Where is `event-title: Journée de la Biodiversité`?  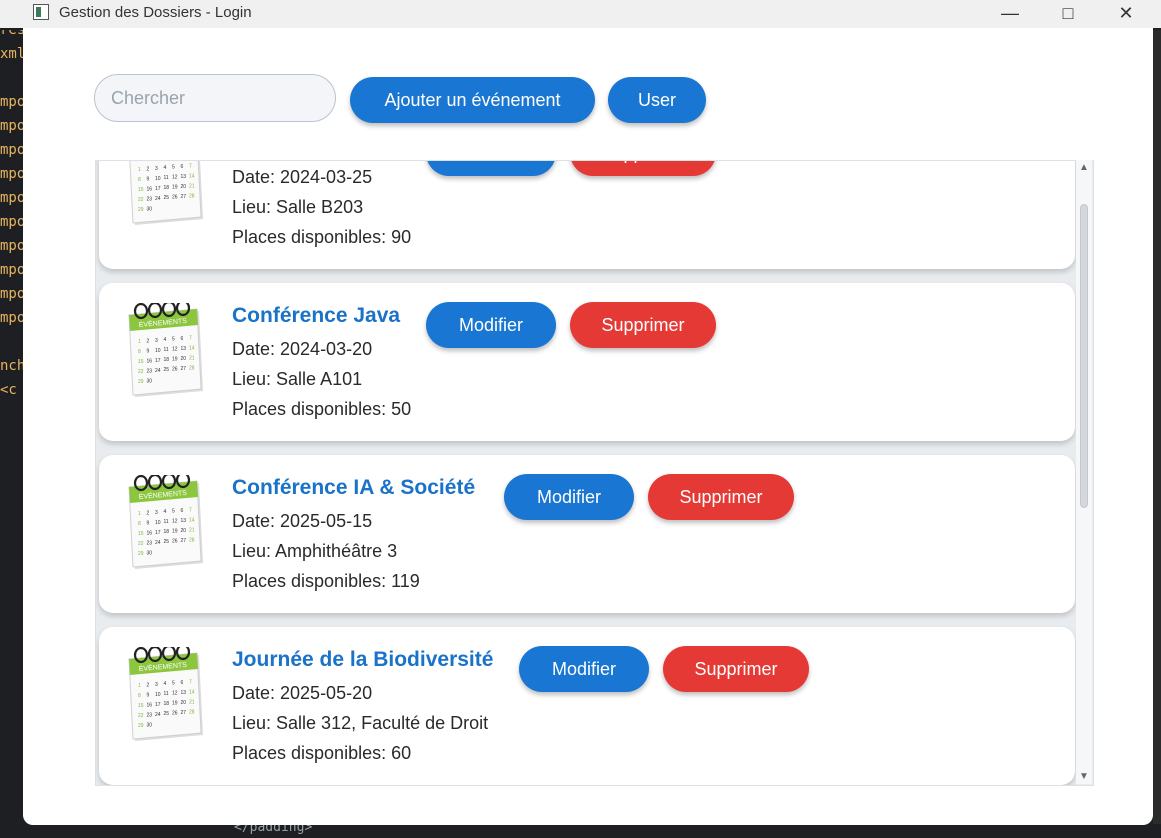
event-title: Journée de la Biodiversité is located at coordinates (363, 659).